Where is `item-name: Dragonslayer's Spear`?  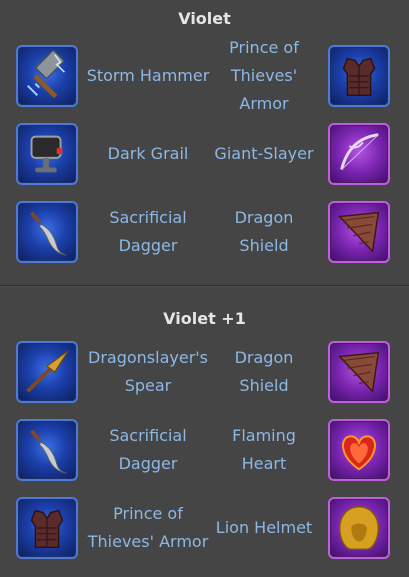 item-name: Dragonslayer's Spear is located at coordinates (148, 371).